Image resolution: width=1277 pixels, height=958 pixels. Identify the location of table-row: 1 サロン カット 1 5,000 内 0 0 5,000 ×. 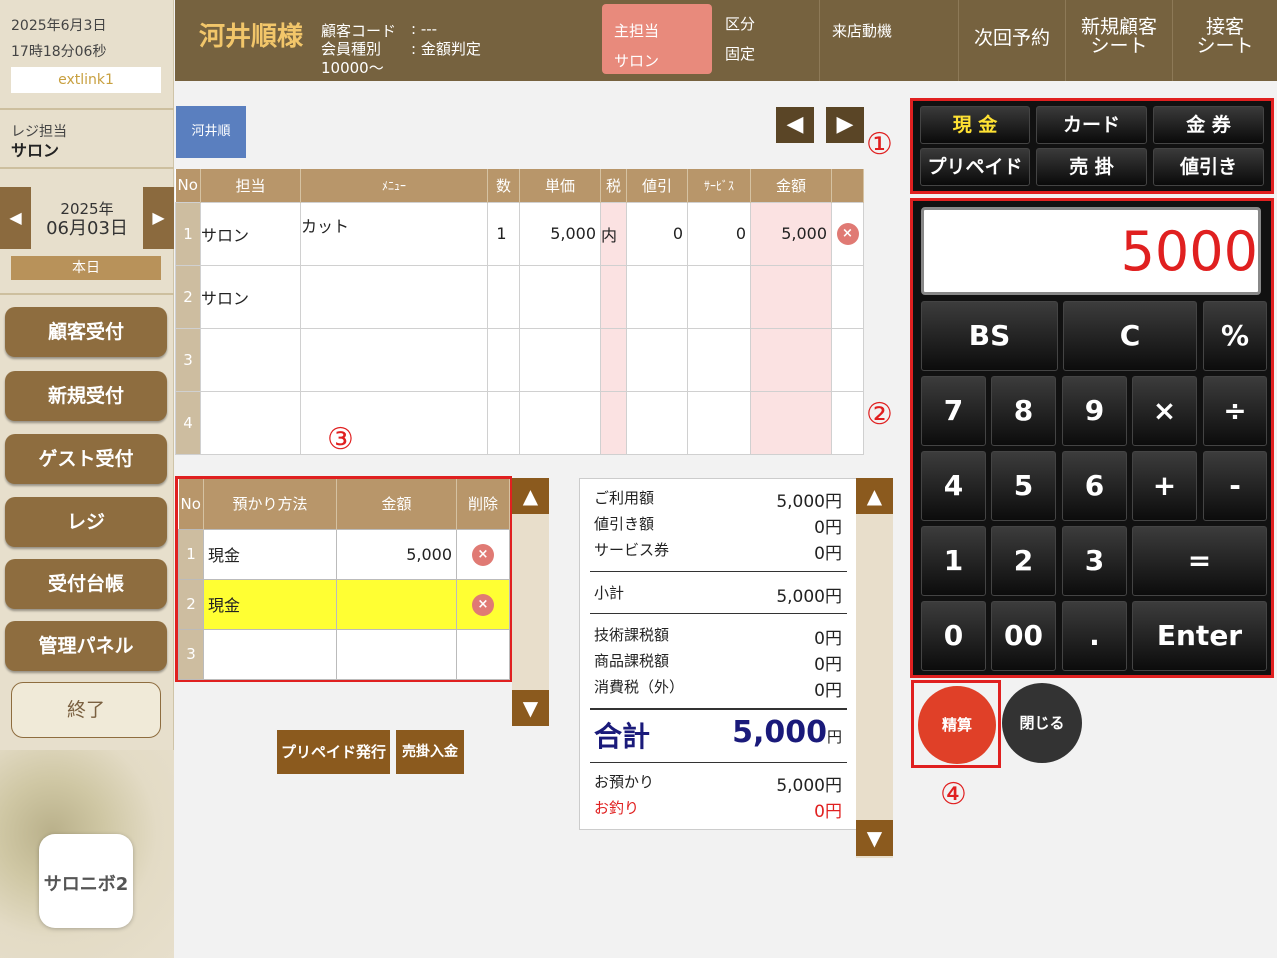
(519, 233).